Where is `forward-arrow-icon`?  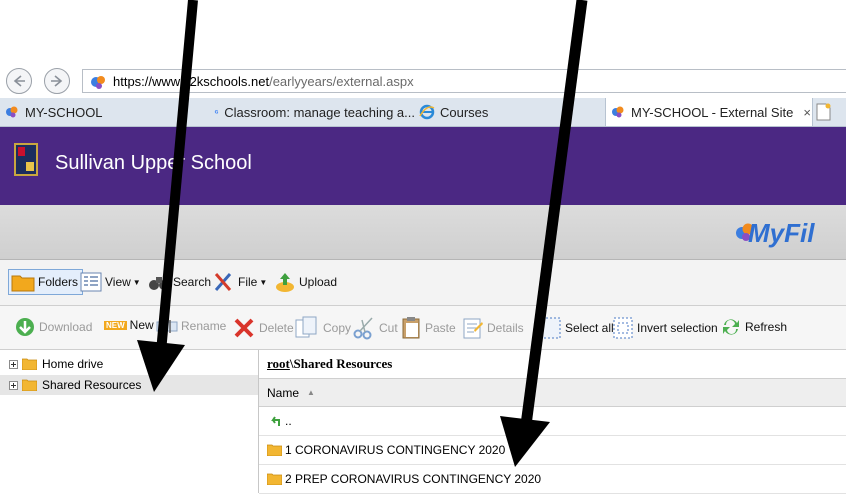 forward-arrow-icon is located at coordinates (57, 81).